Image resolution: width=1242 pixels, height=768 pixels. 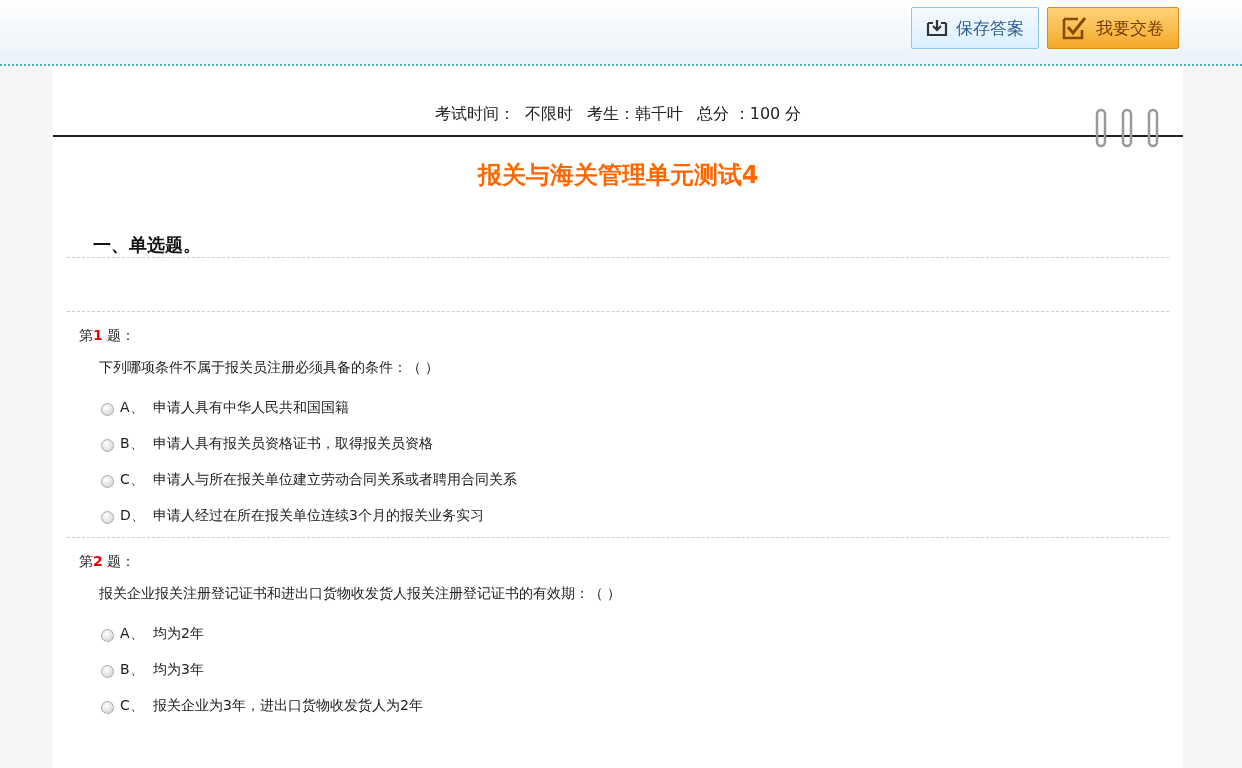 What do you see at coordinates (548, 114) in the screenshot?
I see `exam-info-text: 不限时` at bounding box center [548, 114].